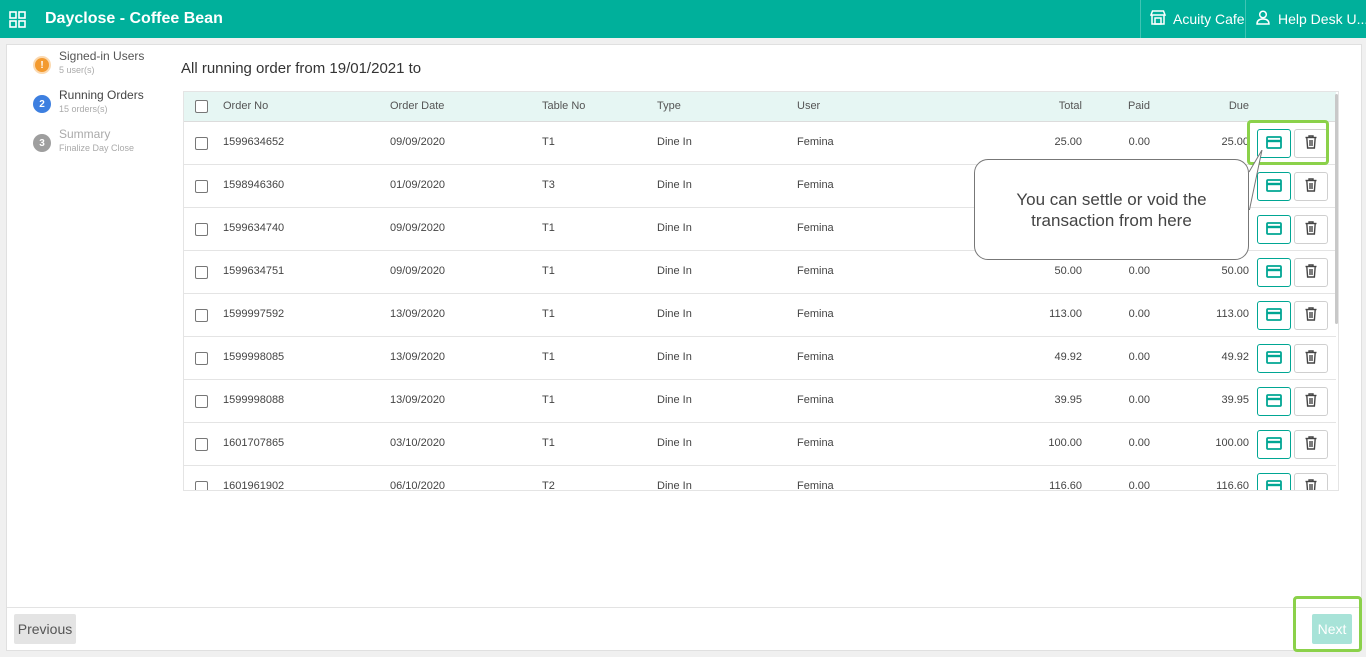  I want to click on app-title: Dayclose - Coffee Bean, so click(134, 18).